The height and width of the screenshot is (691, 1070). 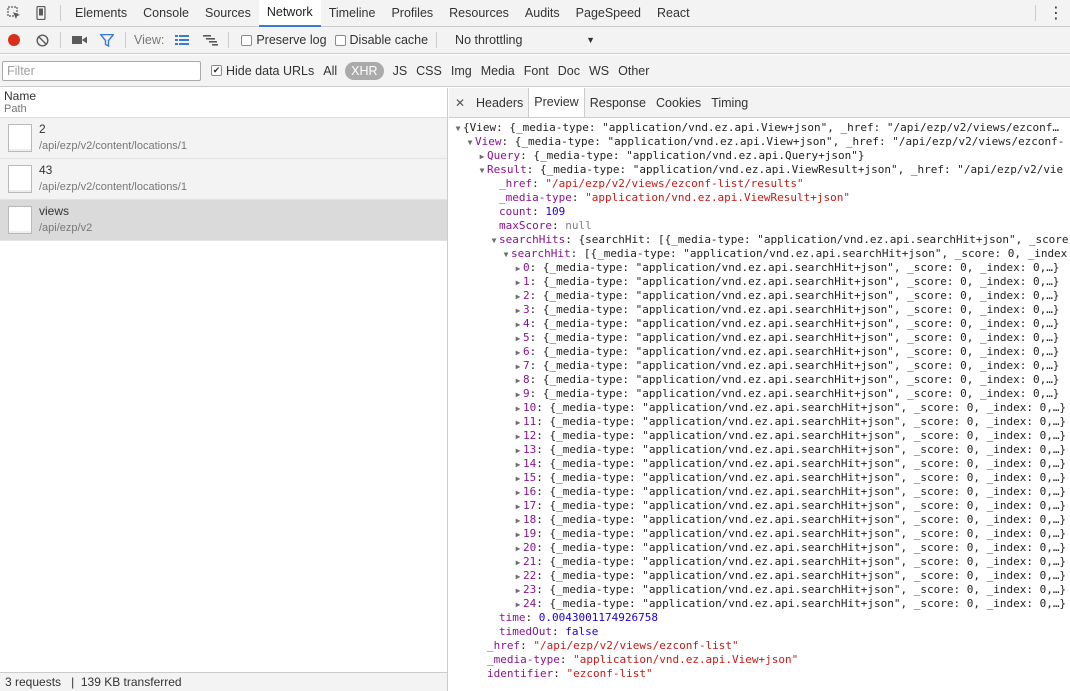 I want to click on filter-type-js: JS, so click(x=400, y=71).